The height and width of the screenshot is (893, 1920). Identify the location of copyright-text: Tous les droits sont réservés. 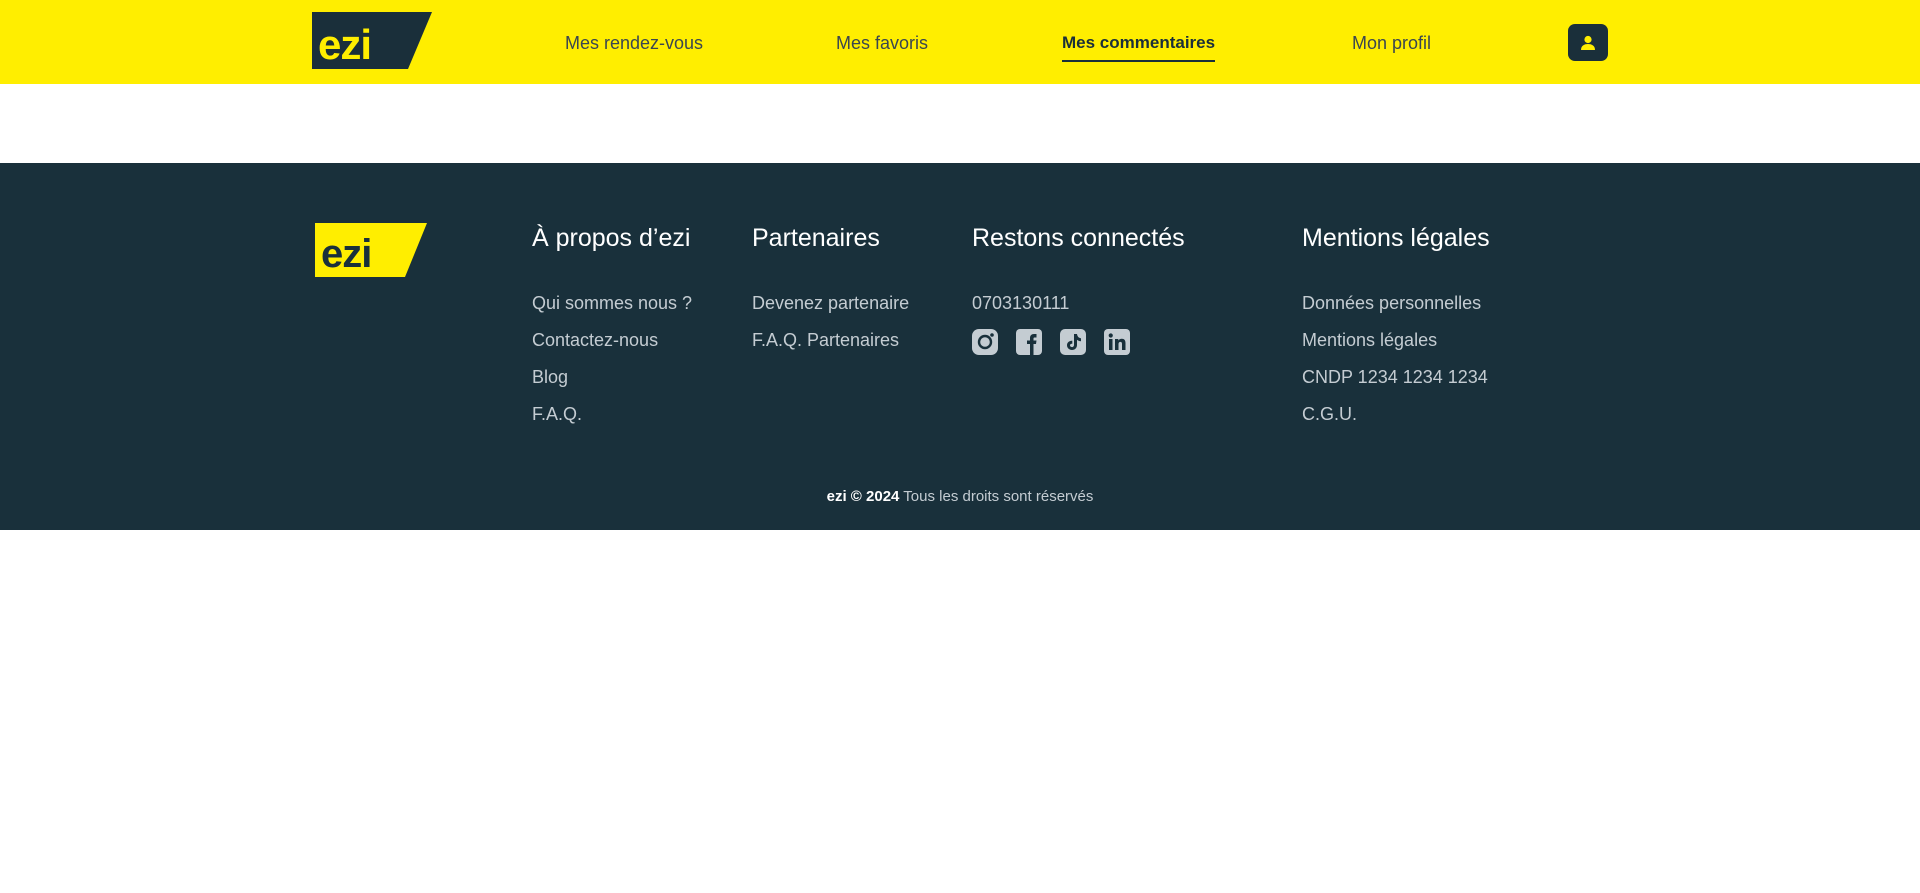
(998, 496).